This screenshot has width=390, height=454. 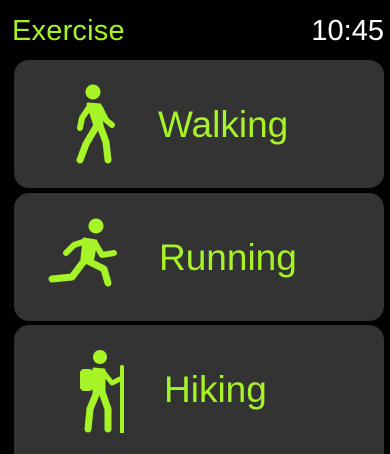 What do you see at coordinates (90, 390) in the screenshot?
I see `hiking-figure-icon` at bounding box center [90, 390].